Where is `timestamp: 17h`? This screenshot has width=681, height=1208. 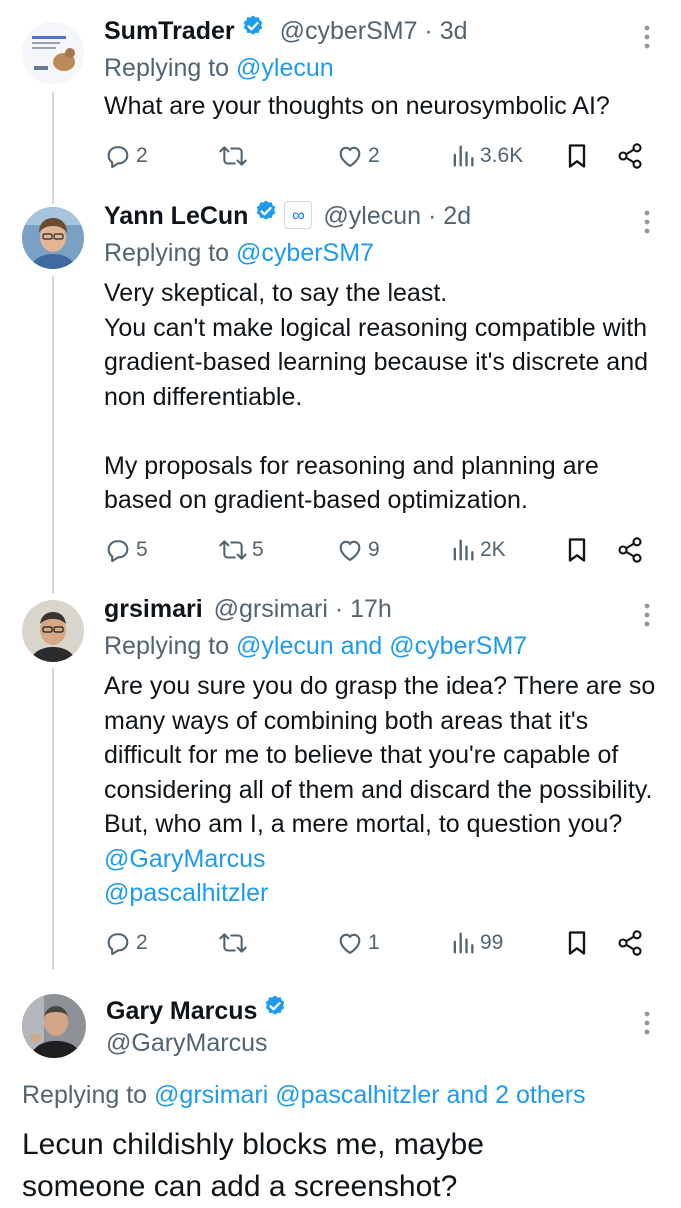 timestamp: 17h is located at coordinates (371, 609).